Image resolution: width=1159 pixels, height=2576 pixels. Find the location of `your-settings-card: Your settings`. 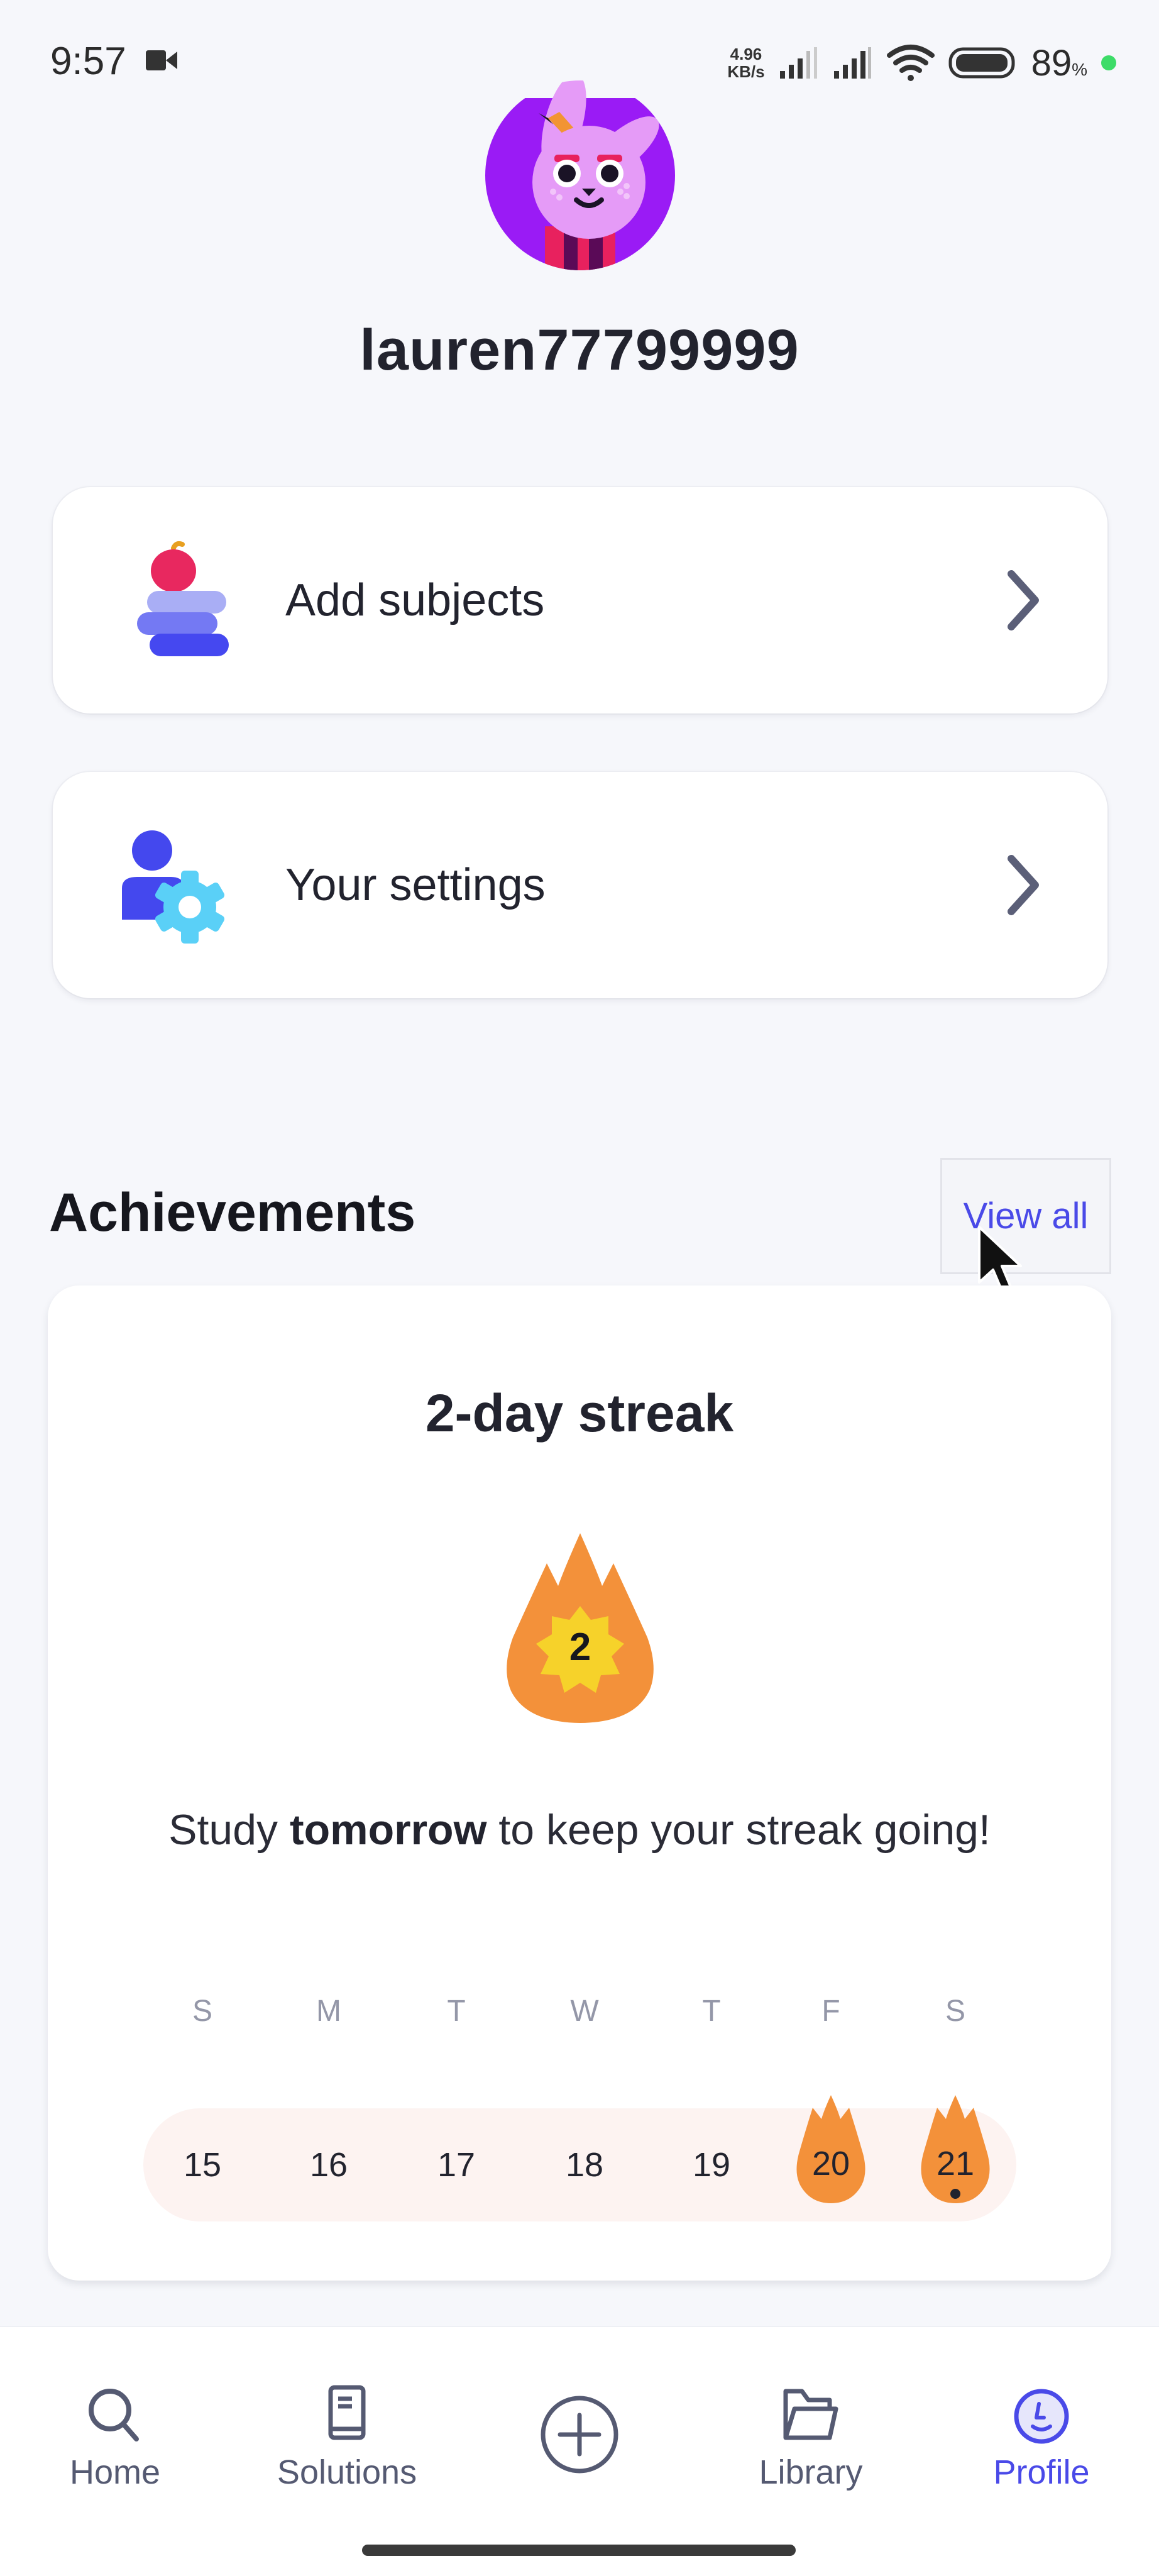

your-settings-card: Your settings is located at coordinates (580, 885).